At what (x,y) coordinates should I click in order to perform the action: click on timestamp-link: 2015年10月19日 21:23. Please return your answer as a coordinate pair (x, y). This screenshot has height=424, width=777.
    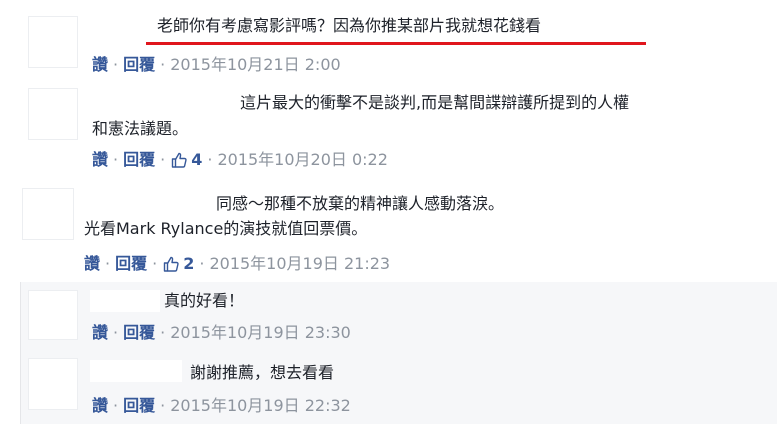
    Looking at the image, I should click on (299, 264).